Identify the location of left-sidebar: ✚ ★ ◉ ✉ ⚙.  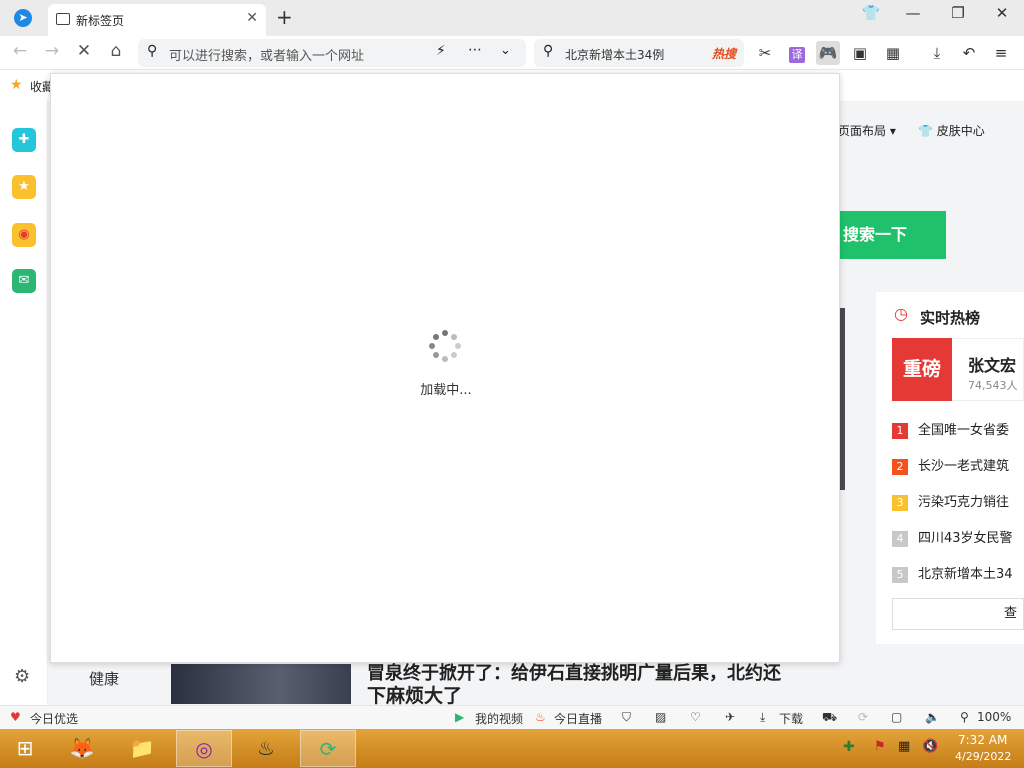
(24, 403).